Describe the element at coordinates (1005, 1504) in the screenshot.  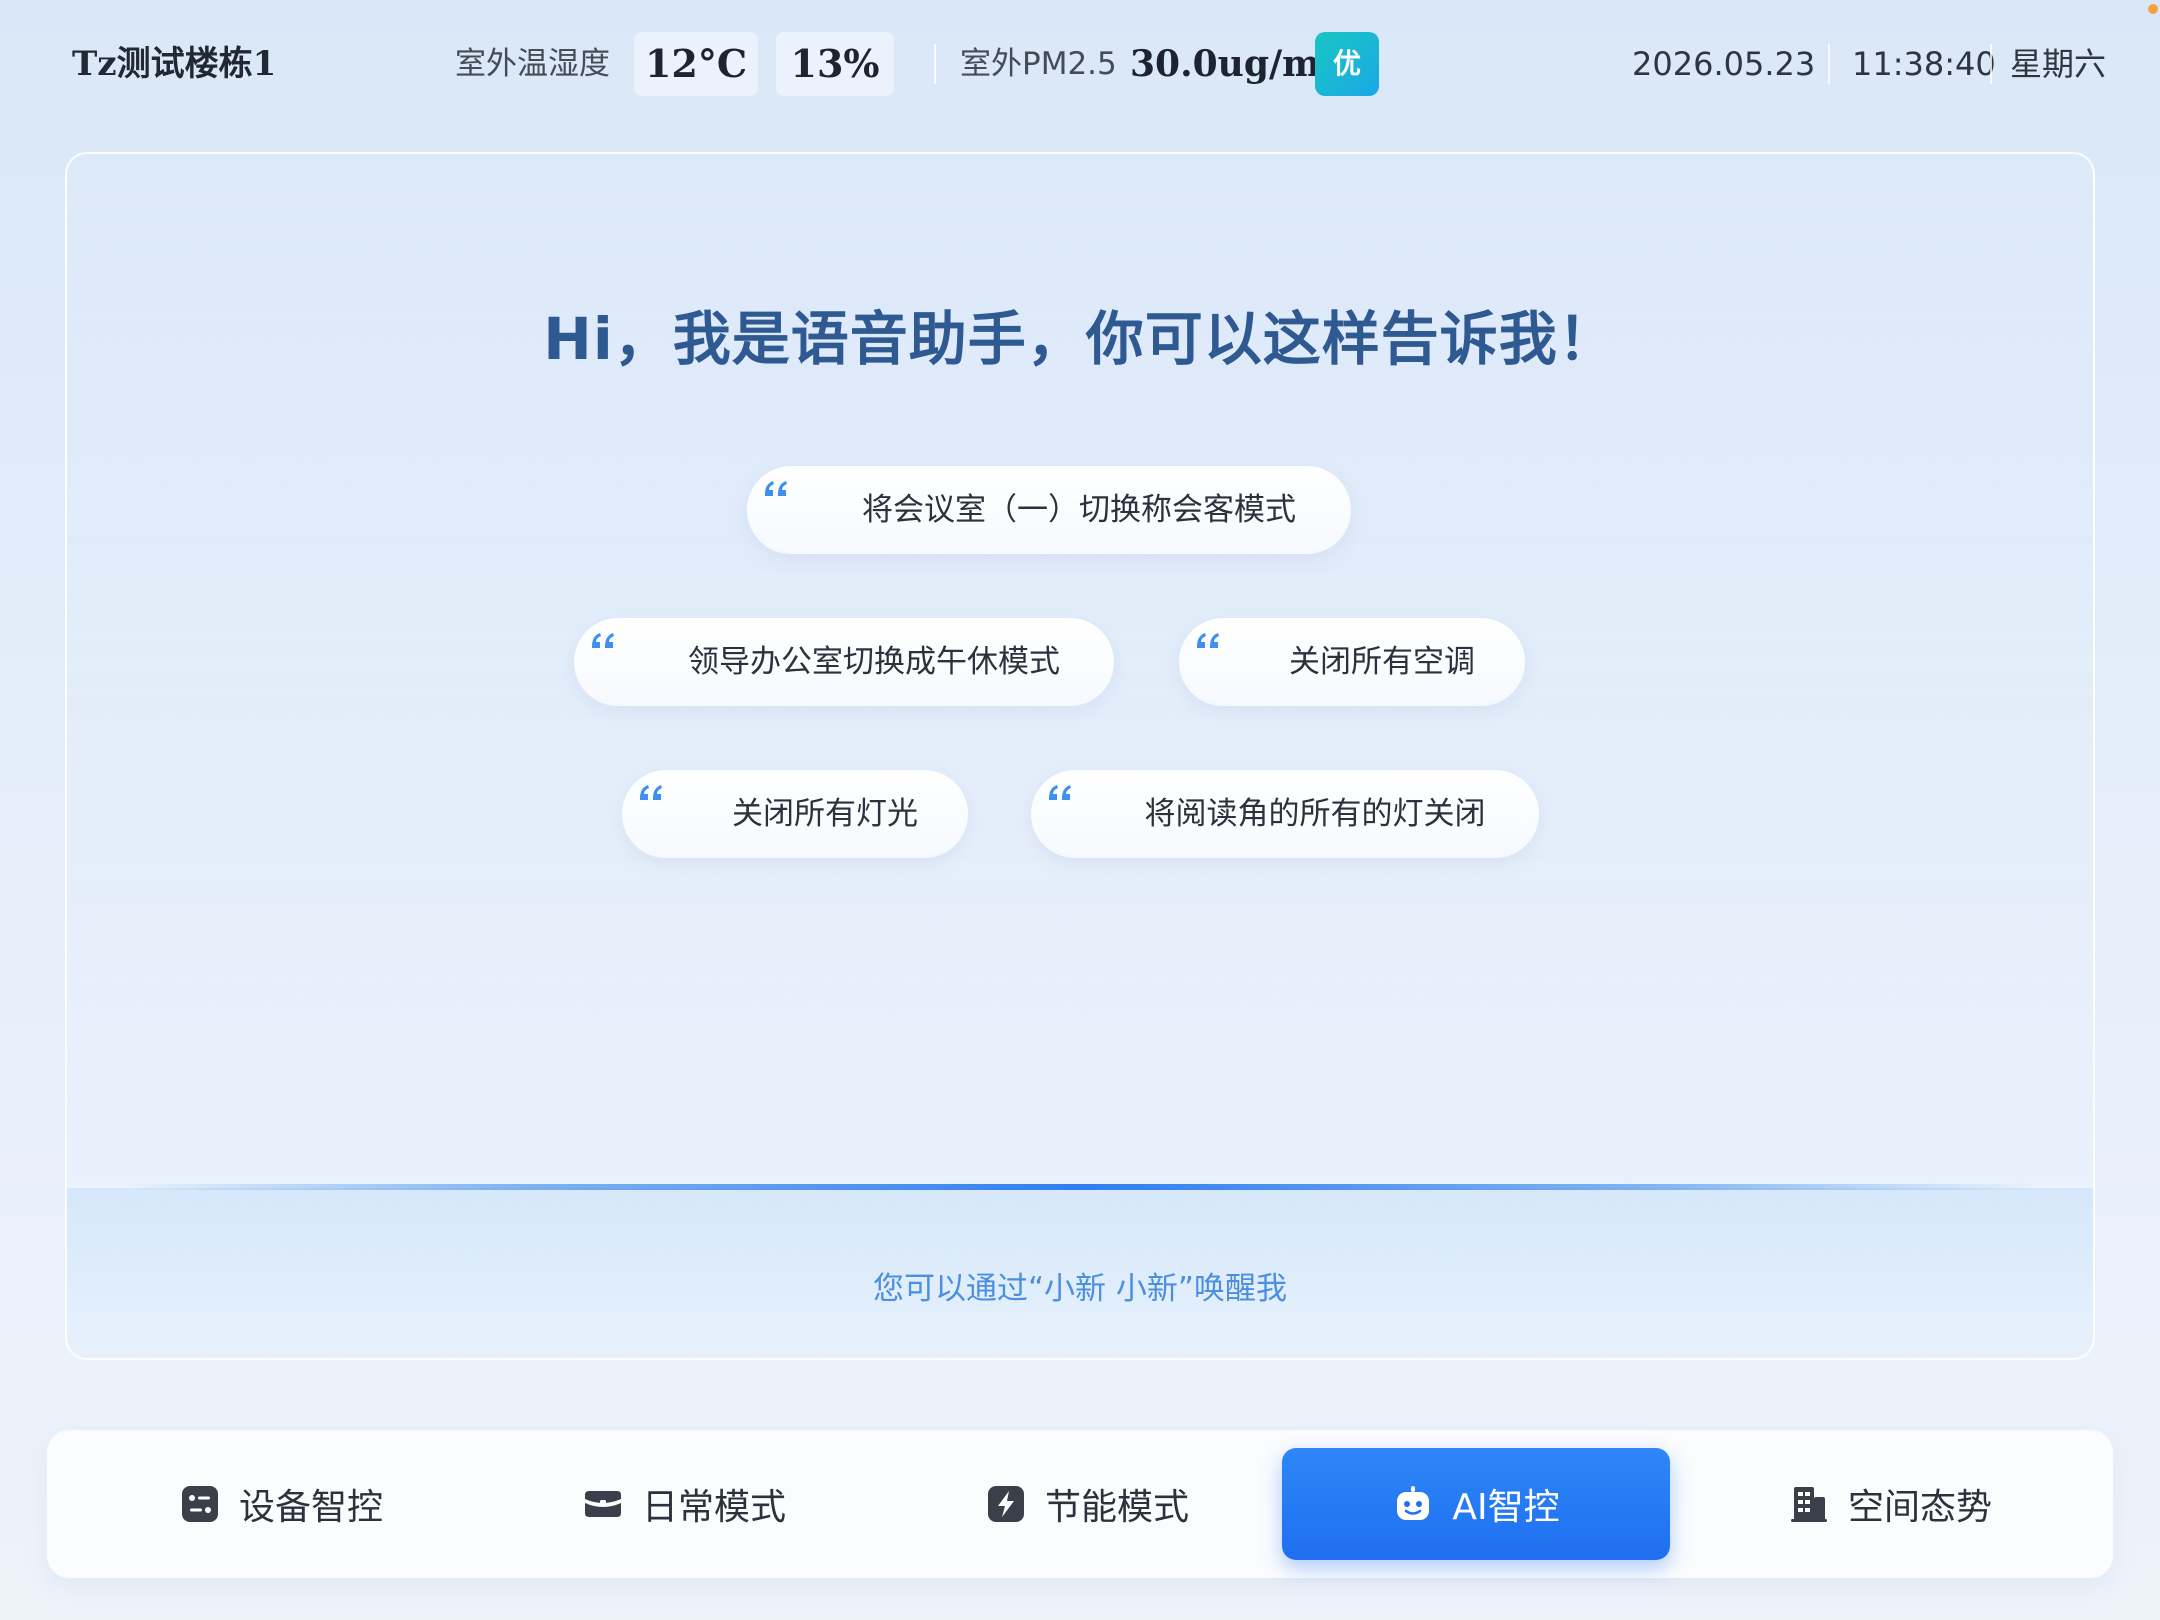
I see `energy-saving-icon` at that location.